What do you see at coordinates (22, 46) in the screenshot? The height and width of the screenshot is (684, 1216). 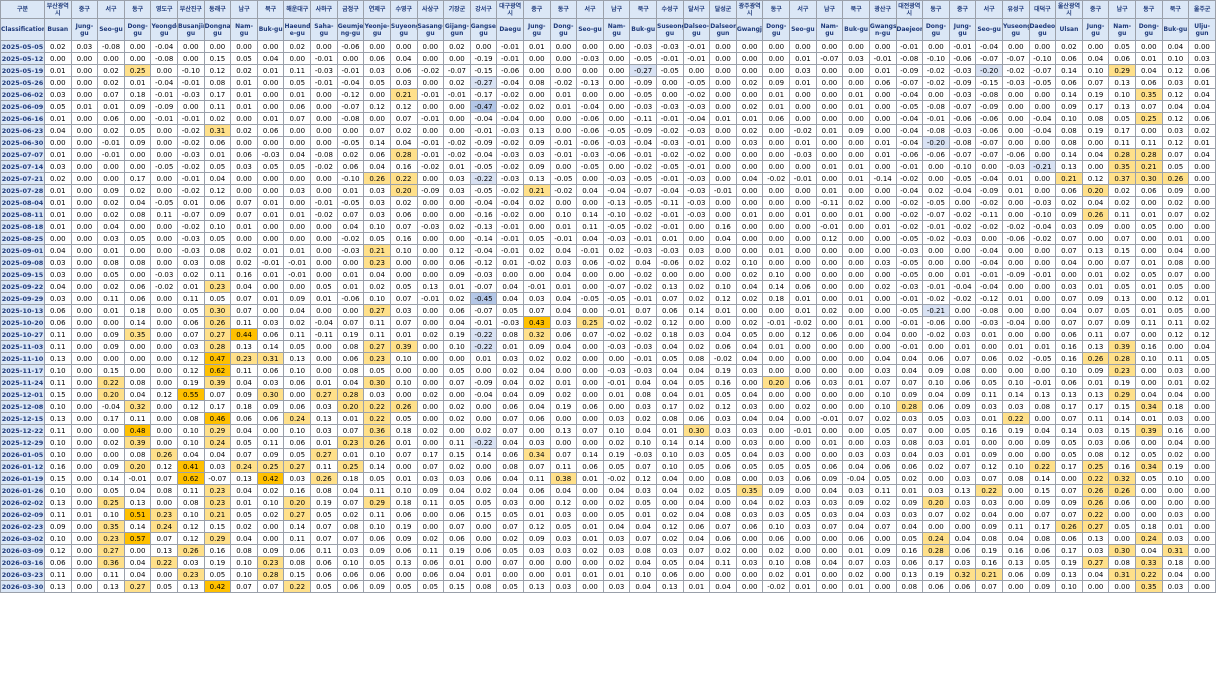 I see `row-date: 2025-05-05` at bounding box center [22, 46].